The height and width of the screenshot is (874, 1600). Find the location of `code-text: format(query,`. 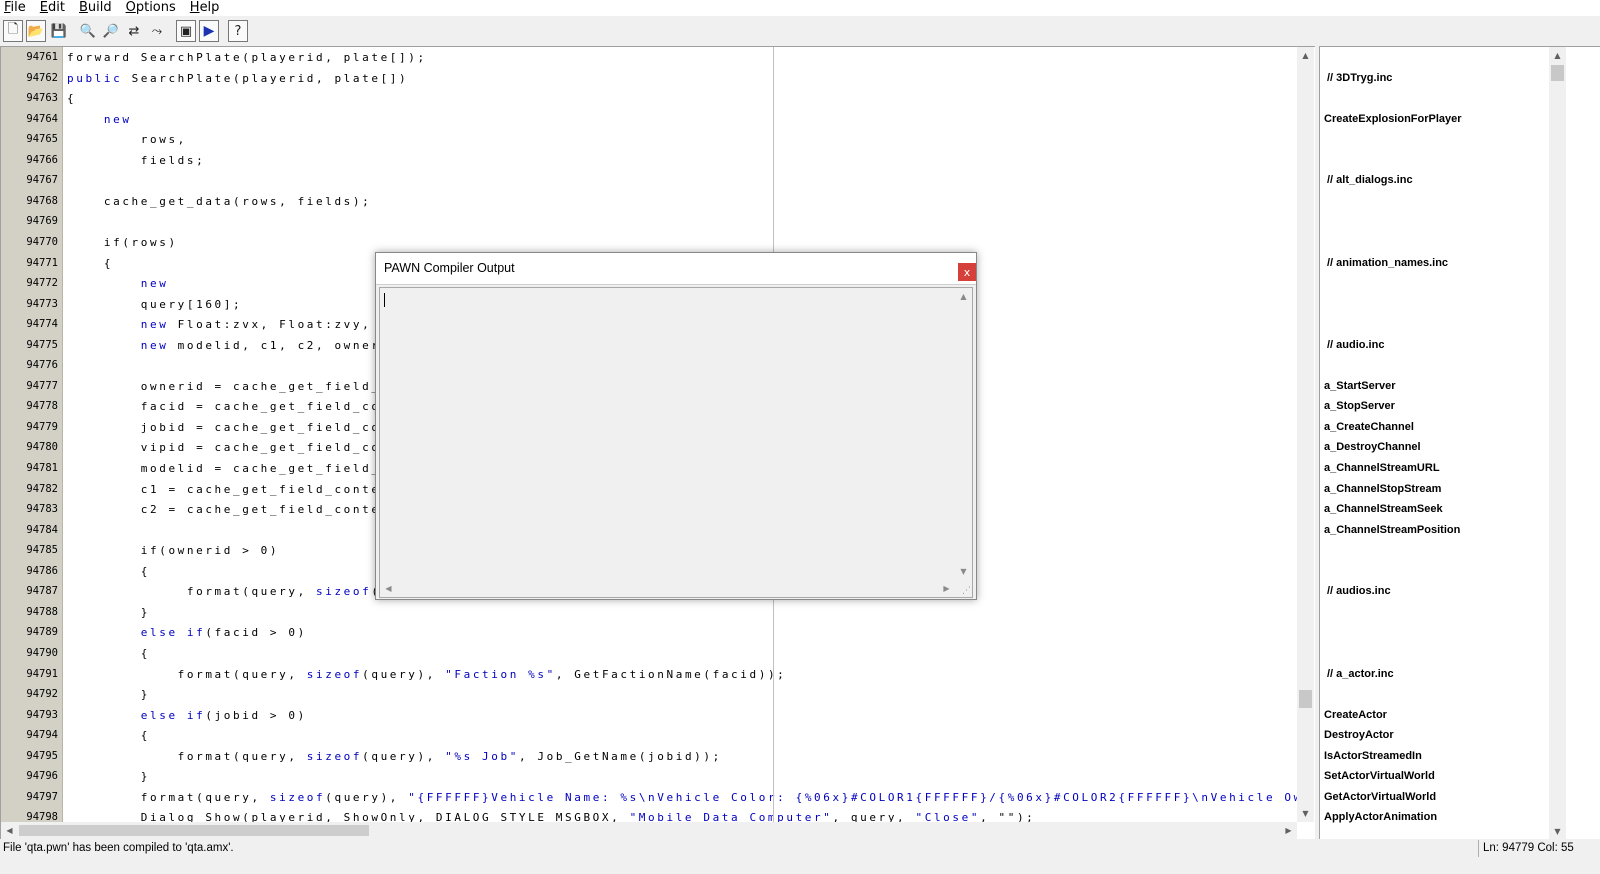

code-text: format(query, is located at coordinates (187, 674).